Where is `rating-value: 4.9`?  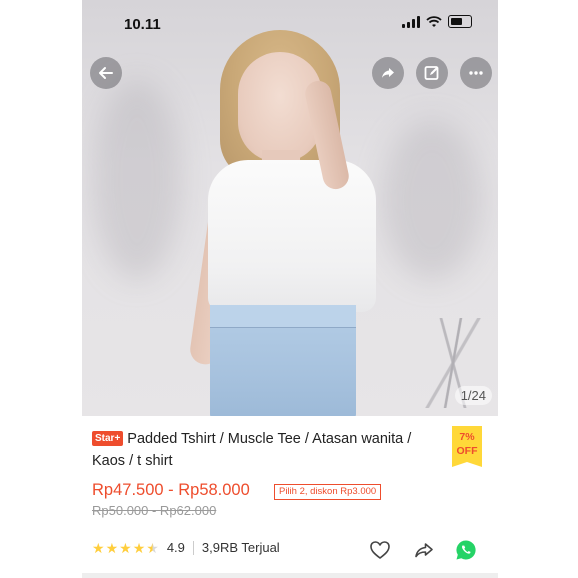 rating-value: 4.9 is located at coordinates (175, 547).